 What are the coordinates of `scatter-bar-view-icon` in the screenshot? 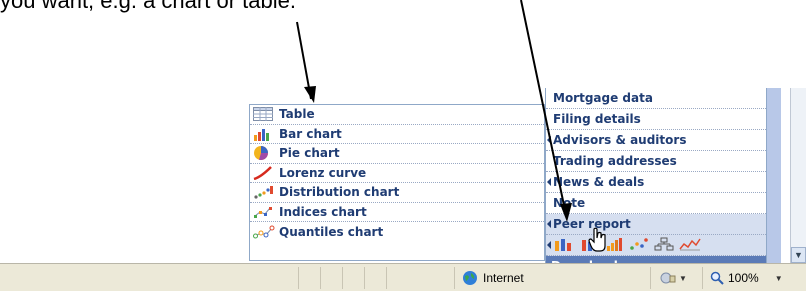 It's located at (565, 245).